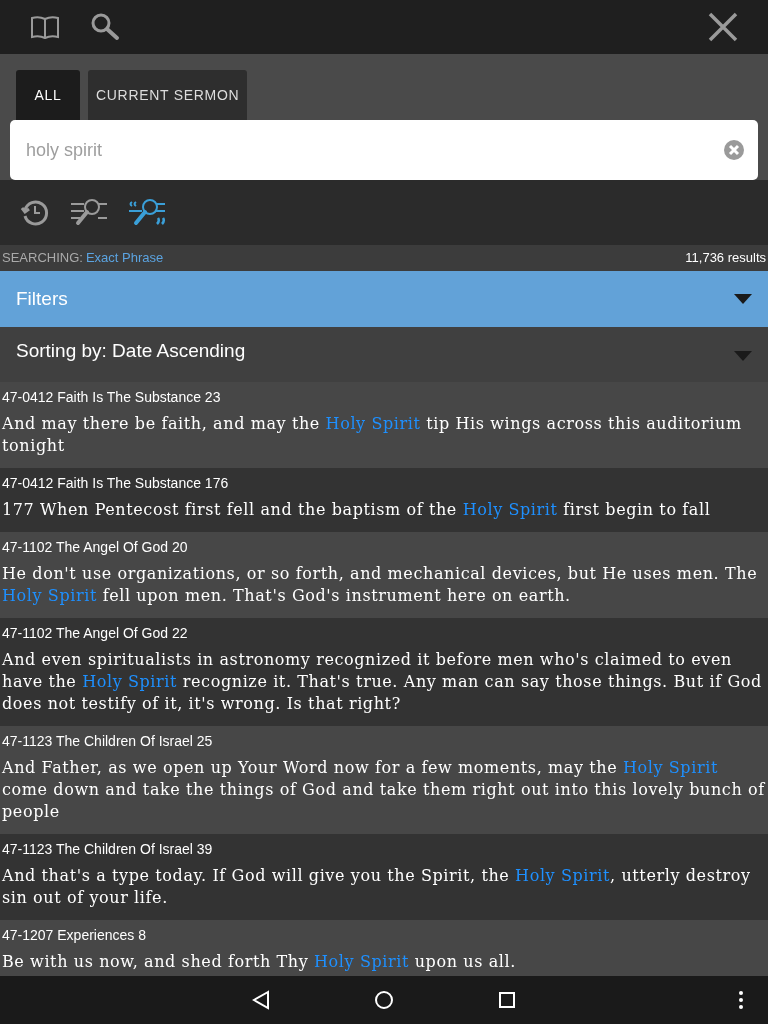 The height and width of the screenshot is (1024, 768). What do you see at coordinates (261, 1000) in the screenshot?
I see `back-icon` at bounding box center [261, 1000].